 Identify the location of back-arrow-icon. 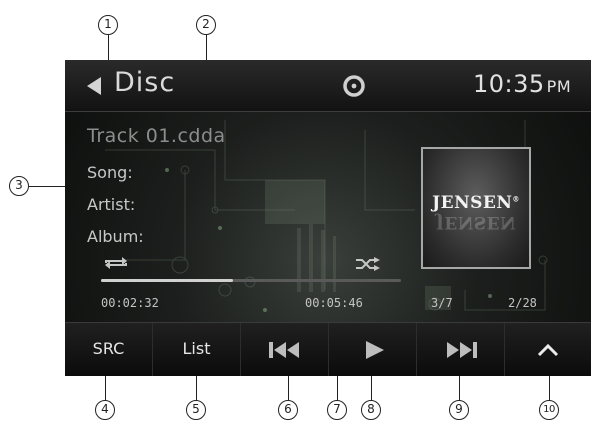
(94, 86).